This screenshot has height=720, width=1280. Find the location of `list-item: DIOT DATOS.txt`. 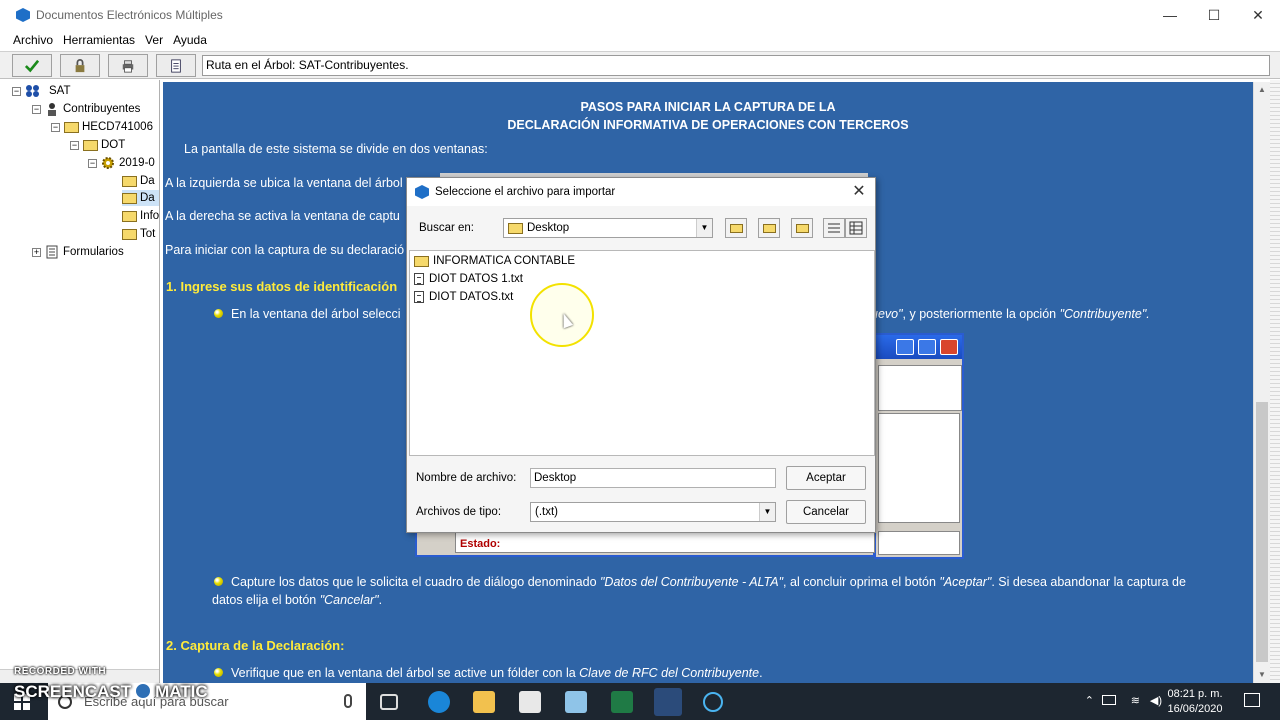

list-item: DIOT DATOS.txt is located at coordinates (463, 297).